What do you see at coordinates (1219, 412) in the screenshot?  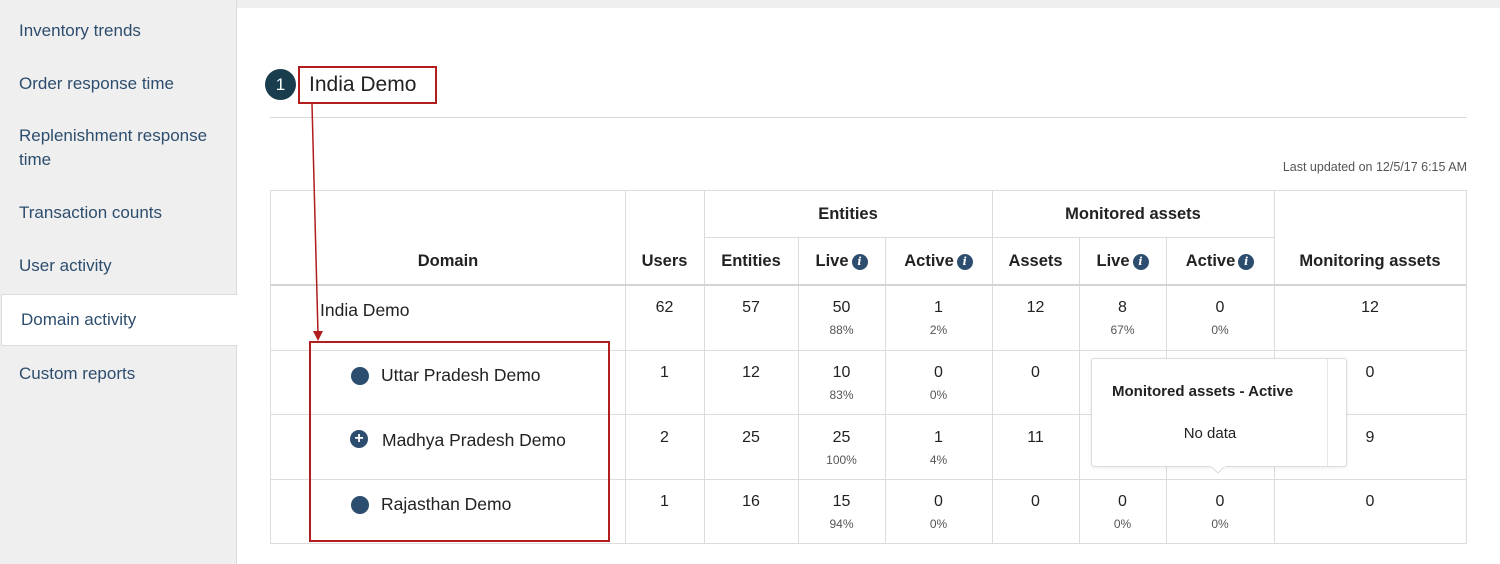 I see `tooltip: Monitored assets - Active No data` at bounding box center [1219, 412].